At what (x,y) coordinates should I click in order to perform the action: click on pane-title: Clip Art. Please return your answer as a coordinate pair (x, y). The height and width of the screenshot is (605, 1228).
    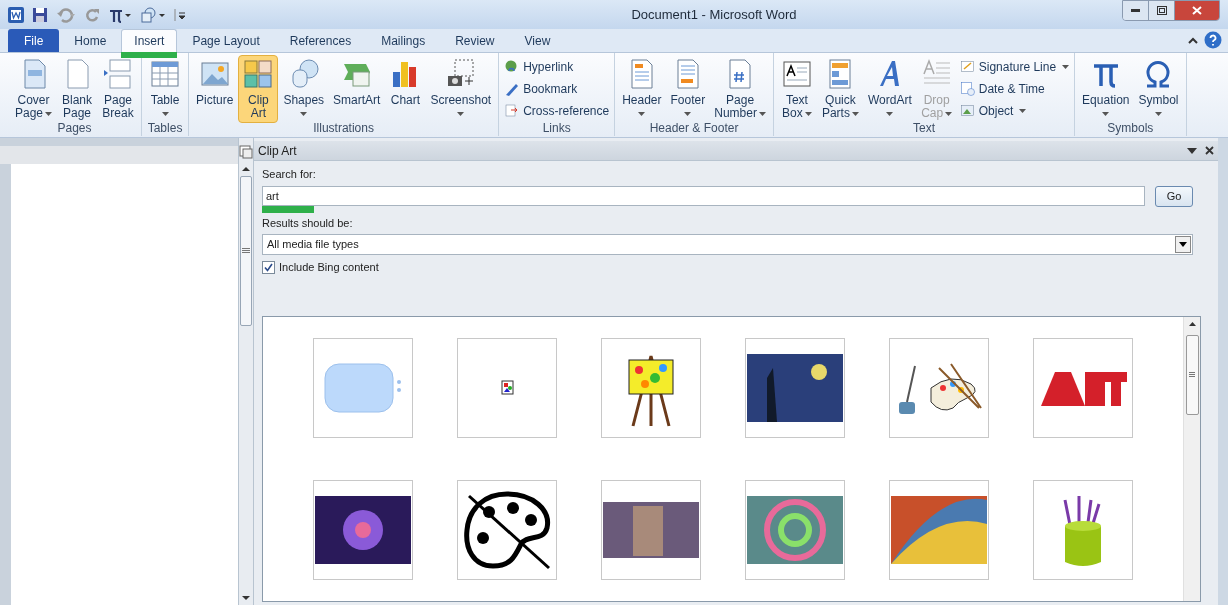
    Looking at the image, I should click on (277, 151).